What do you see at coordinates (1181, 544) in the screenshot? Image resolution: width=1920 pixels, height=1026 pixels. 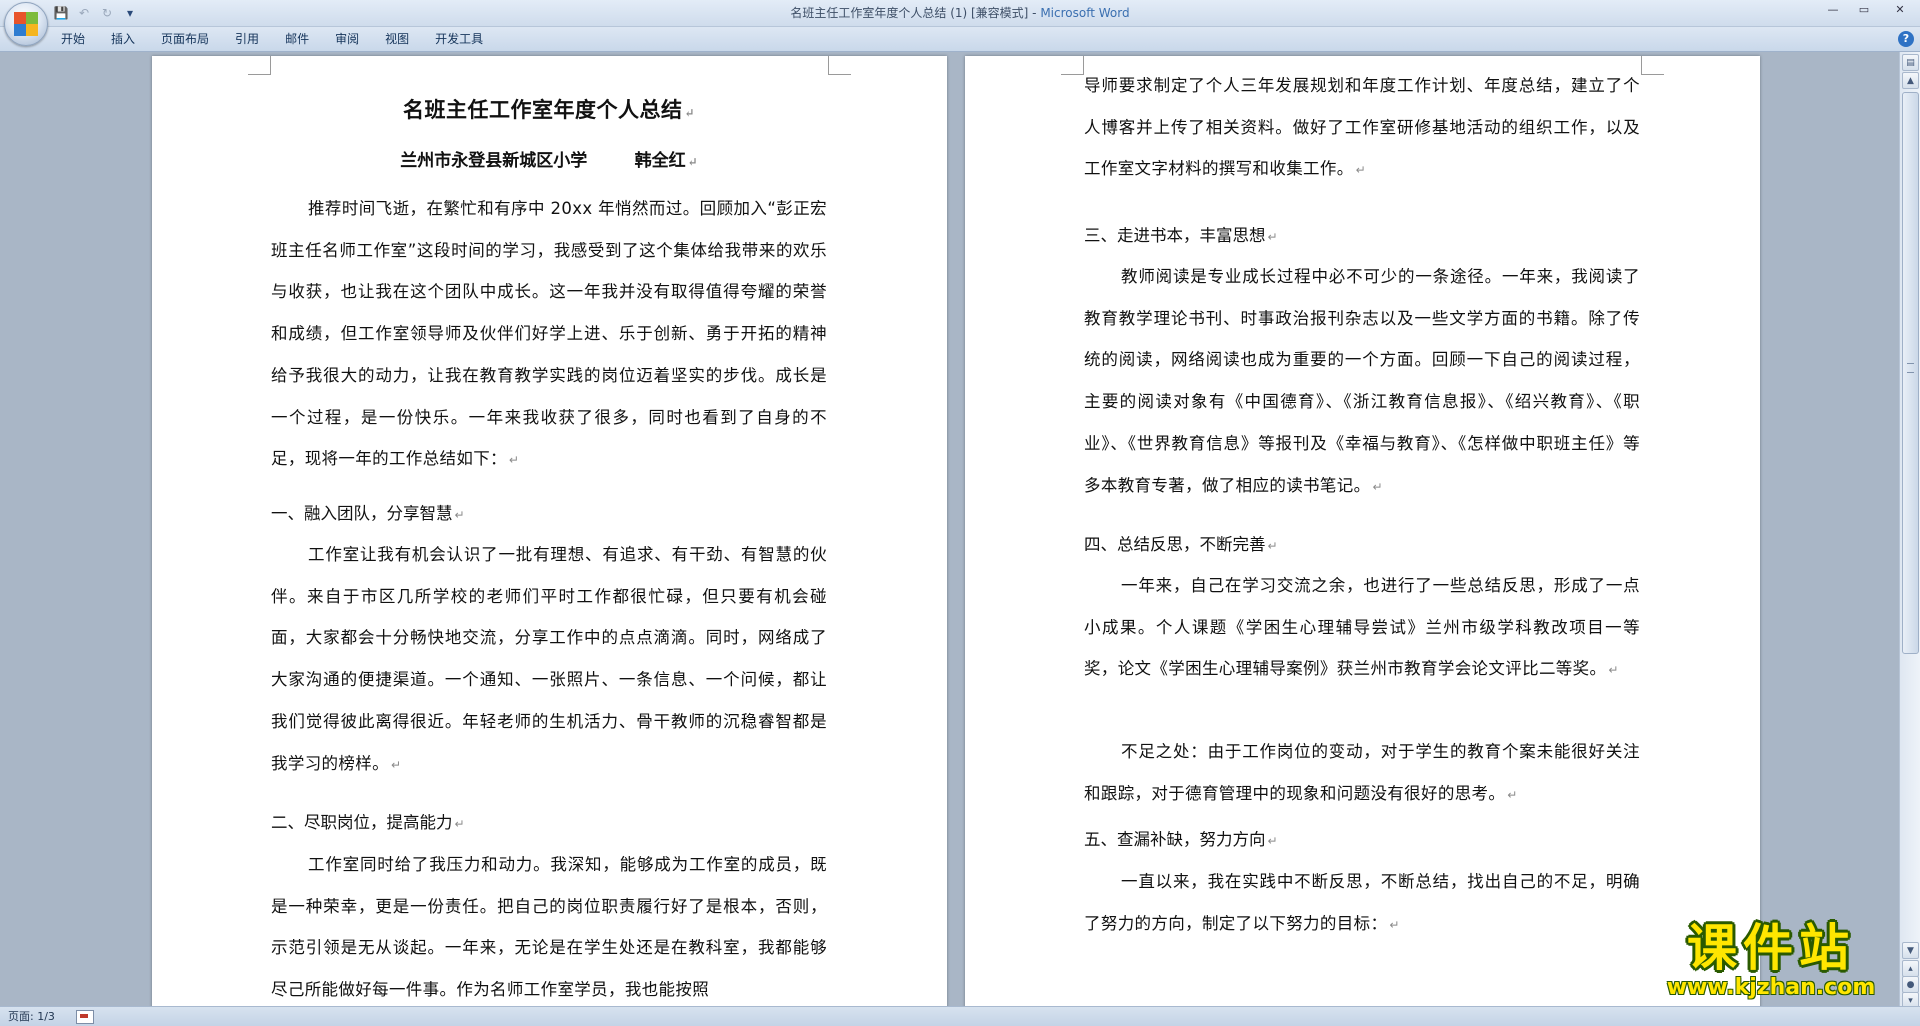 I see `section-heading-4: 四、总结反思，不断完善 ↵` at bounding box center [1181, 544].